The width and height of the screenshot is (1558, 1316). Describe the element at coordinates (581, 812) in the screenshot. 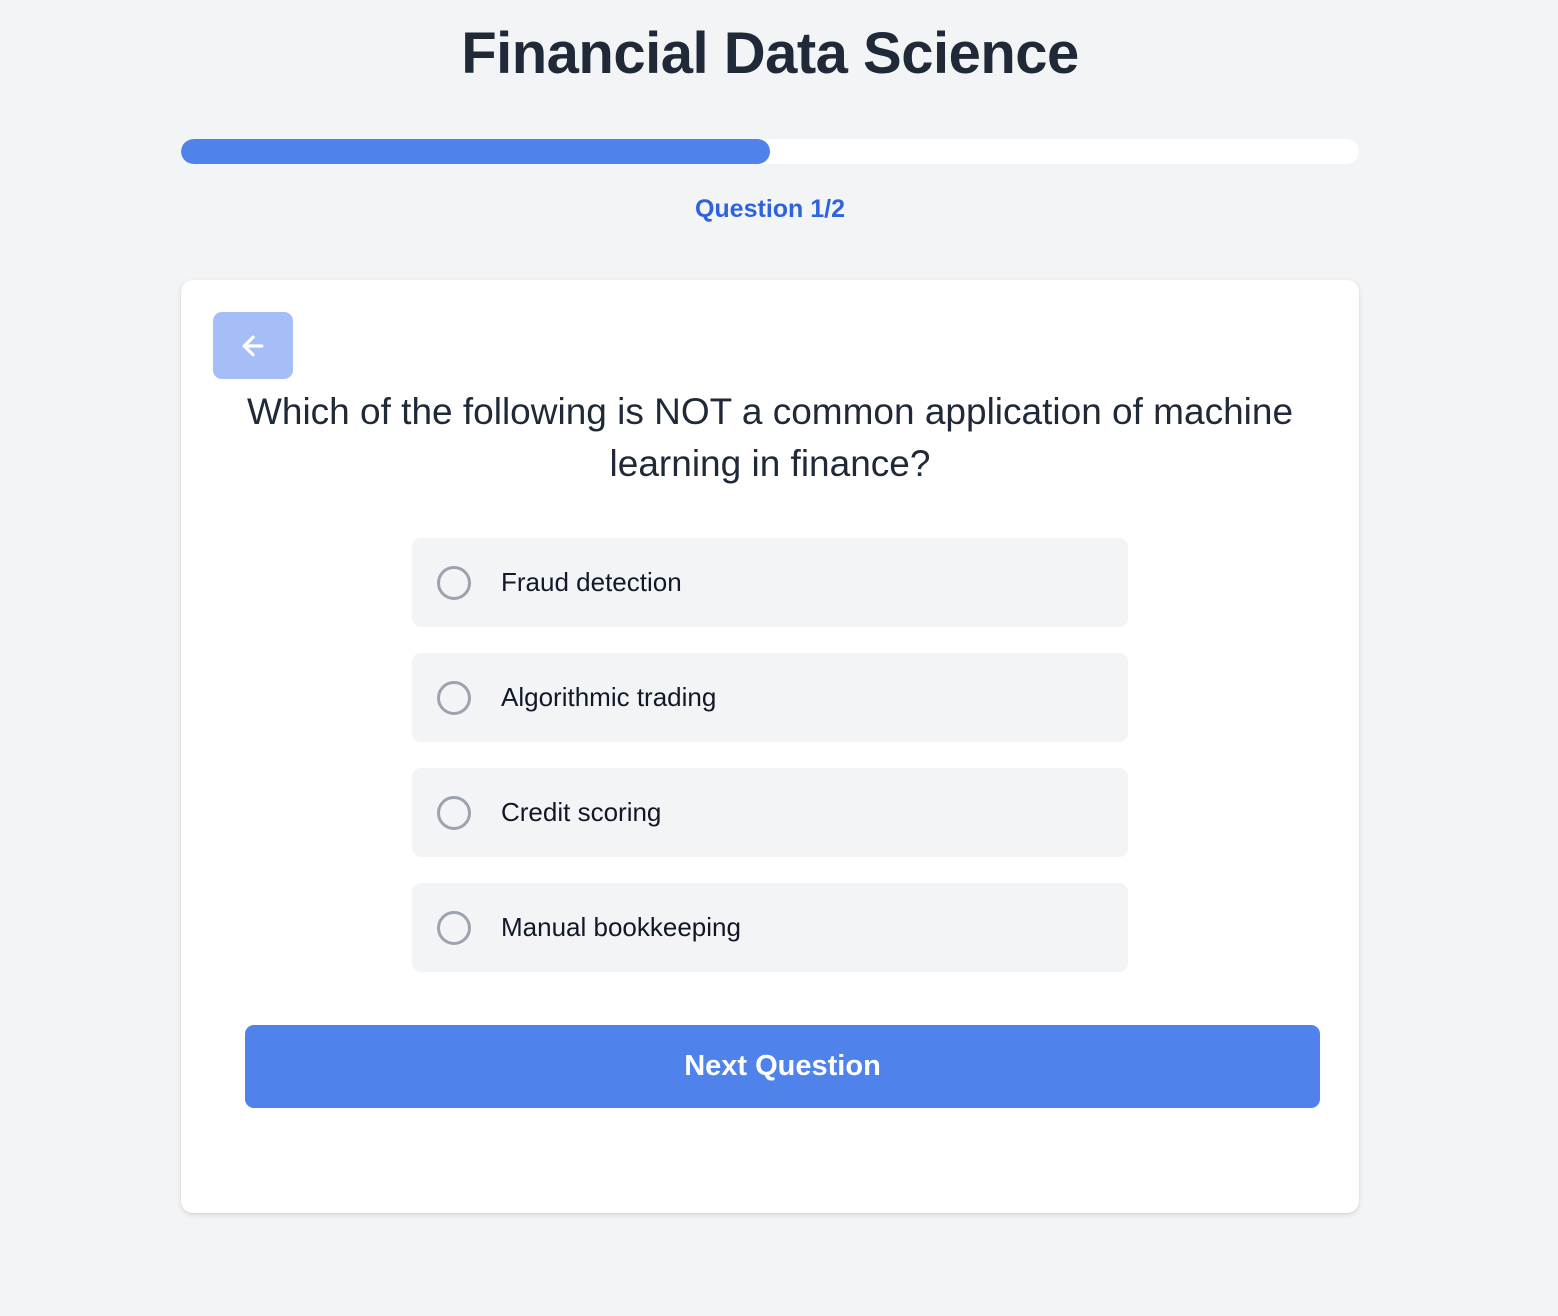

I see `answer-option-label: Credit scoring` at that location.